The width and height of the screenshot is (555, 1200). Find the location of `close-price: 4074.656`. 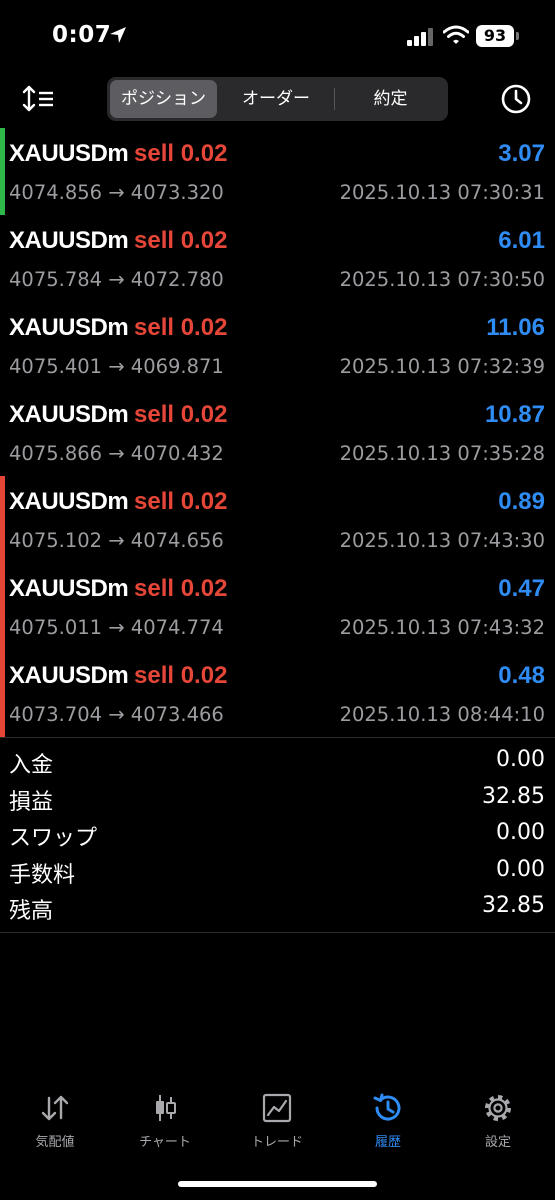

close-price: 4074.656 is located at coordinates (177, 540).